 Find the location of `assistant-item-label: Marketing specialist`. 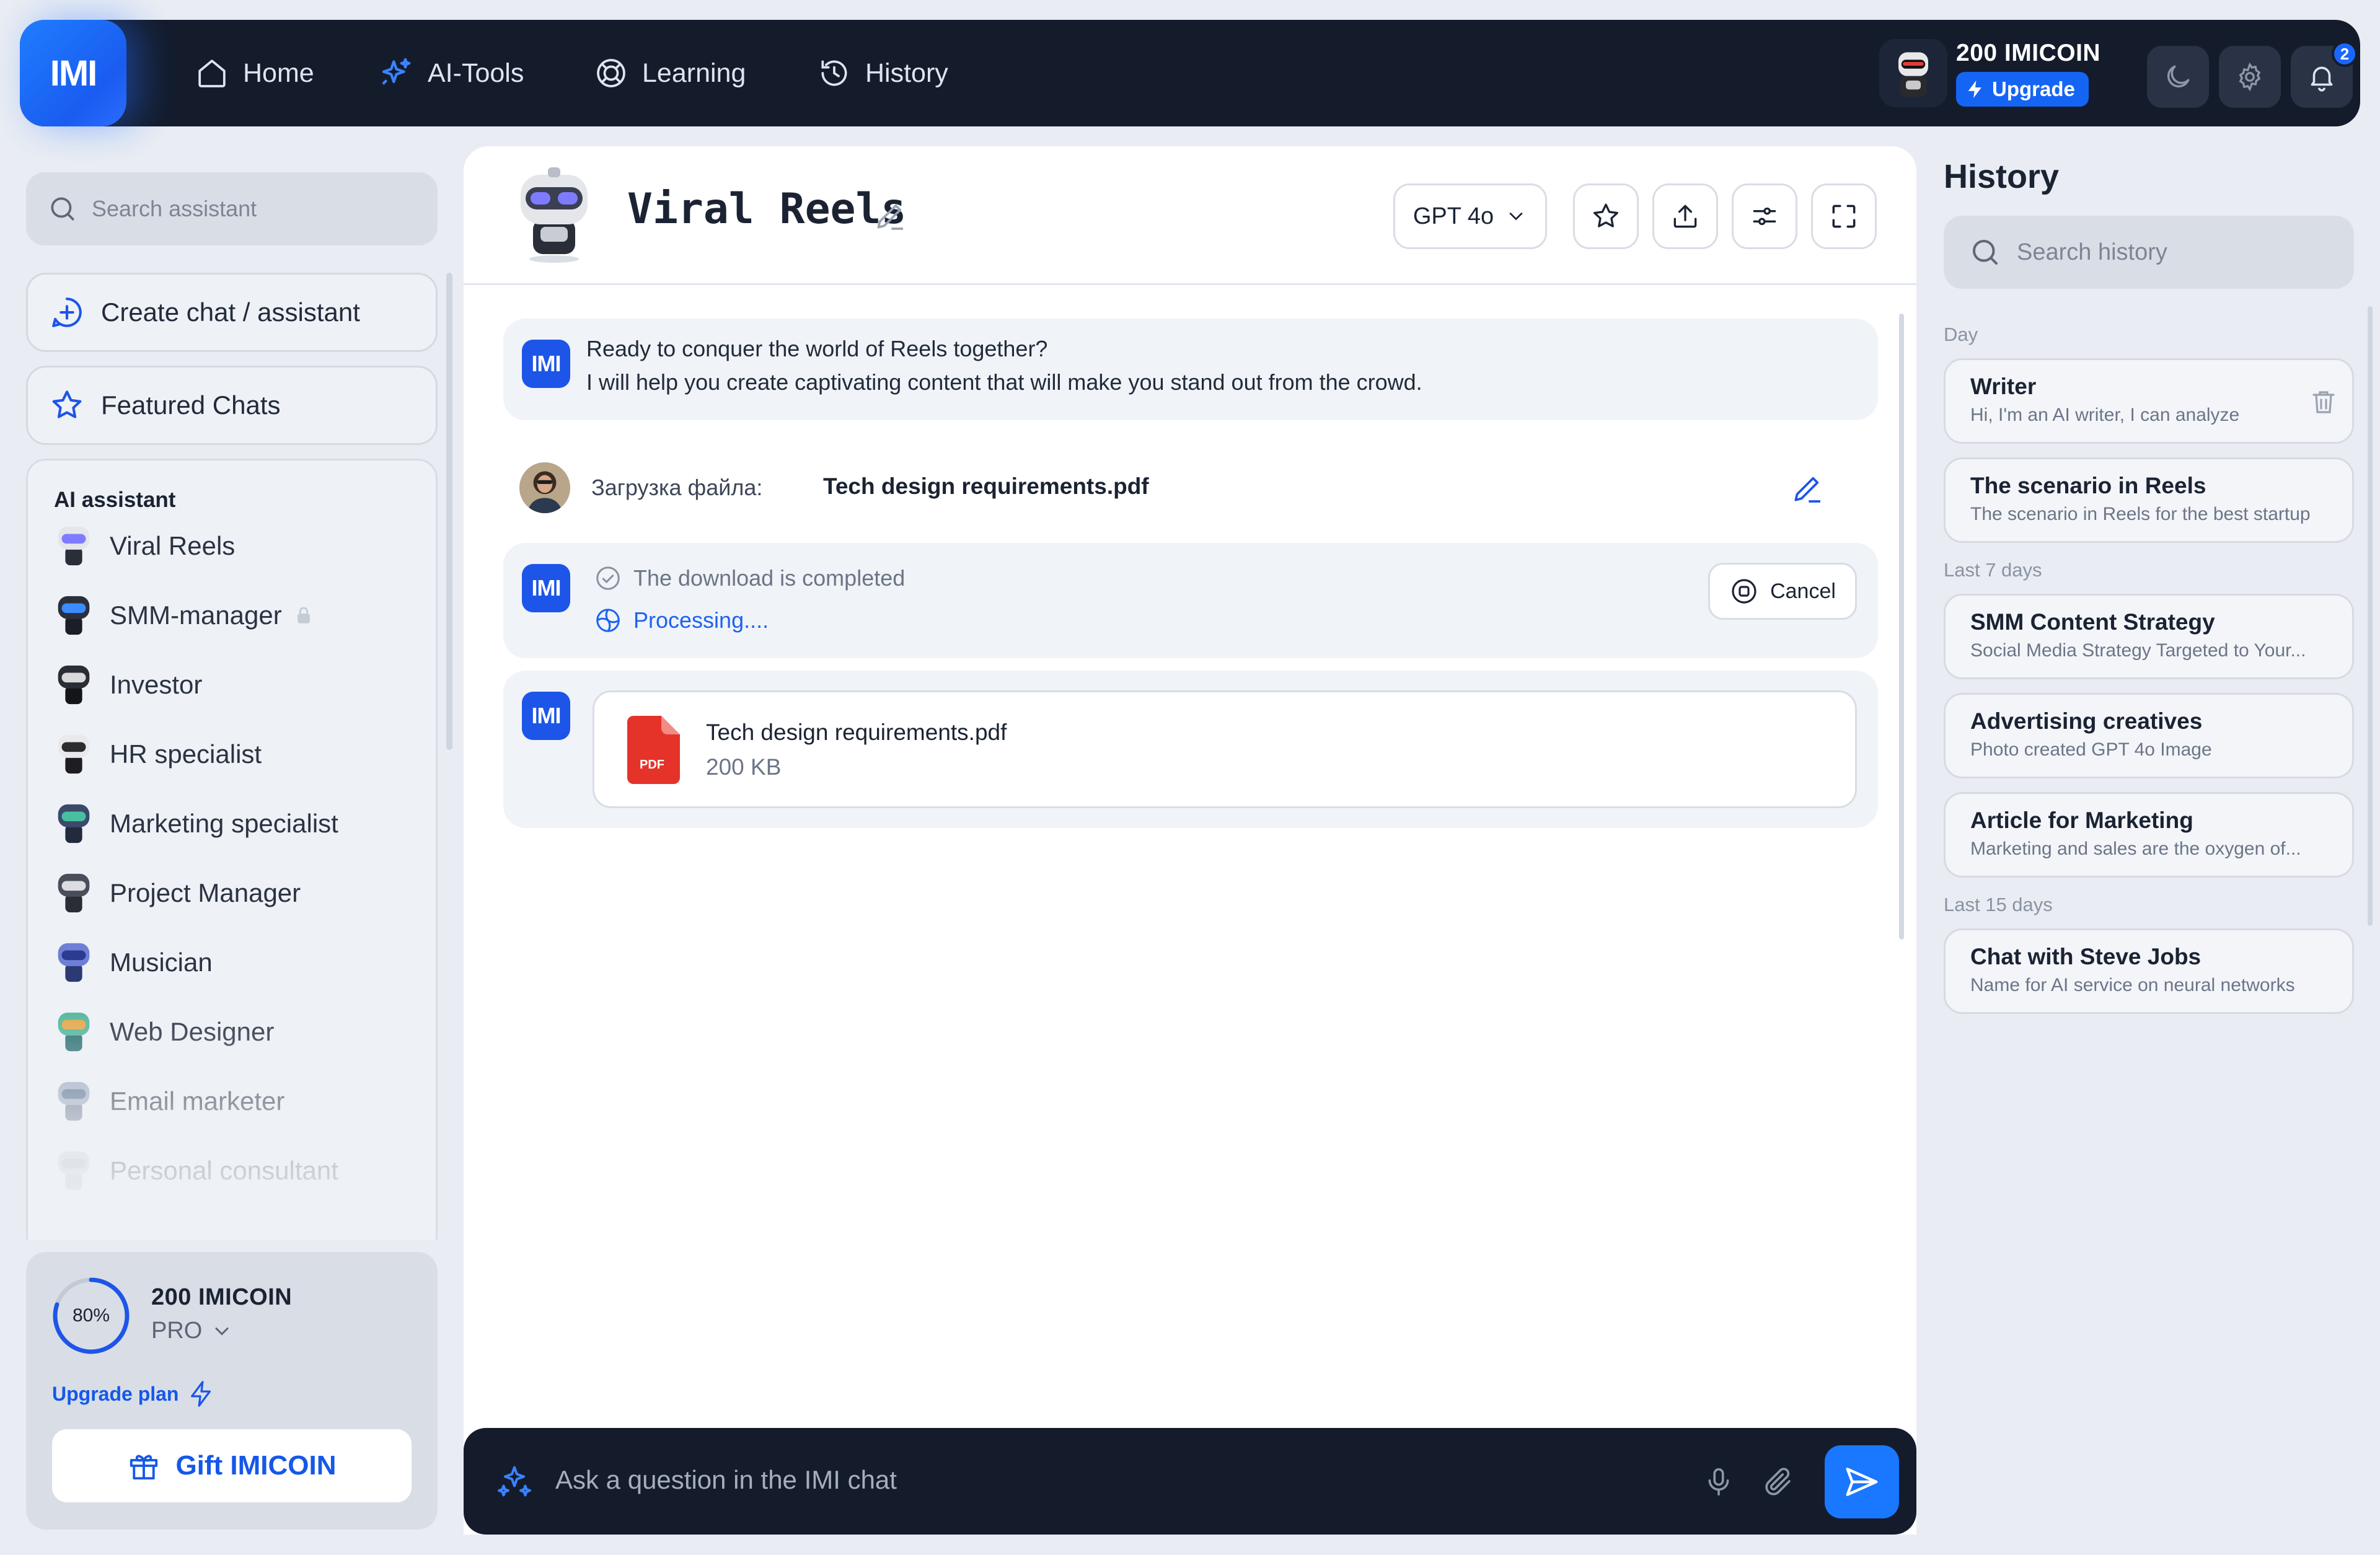

assistant-item-label: Marketing specialist is located at coordinates (224, 823).